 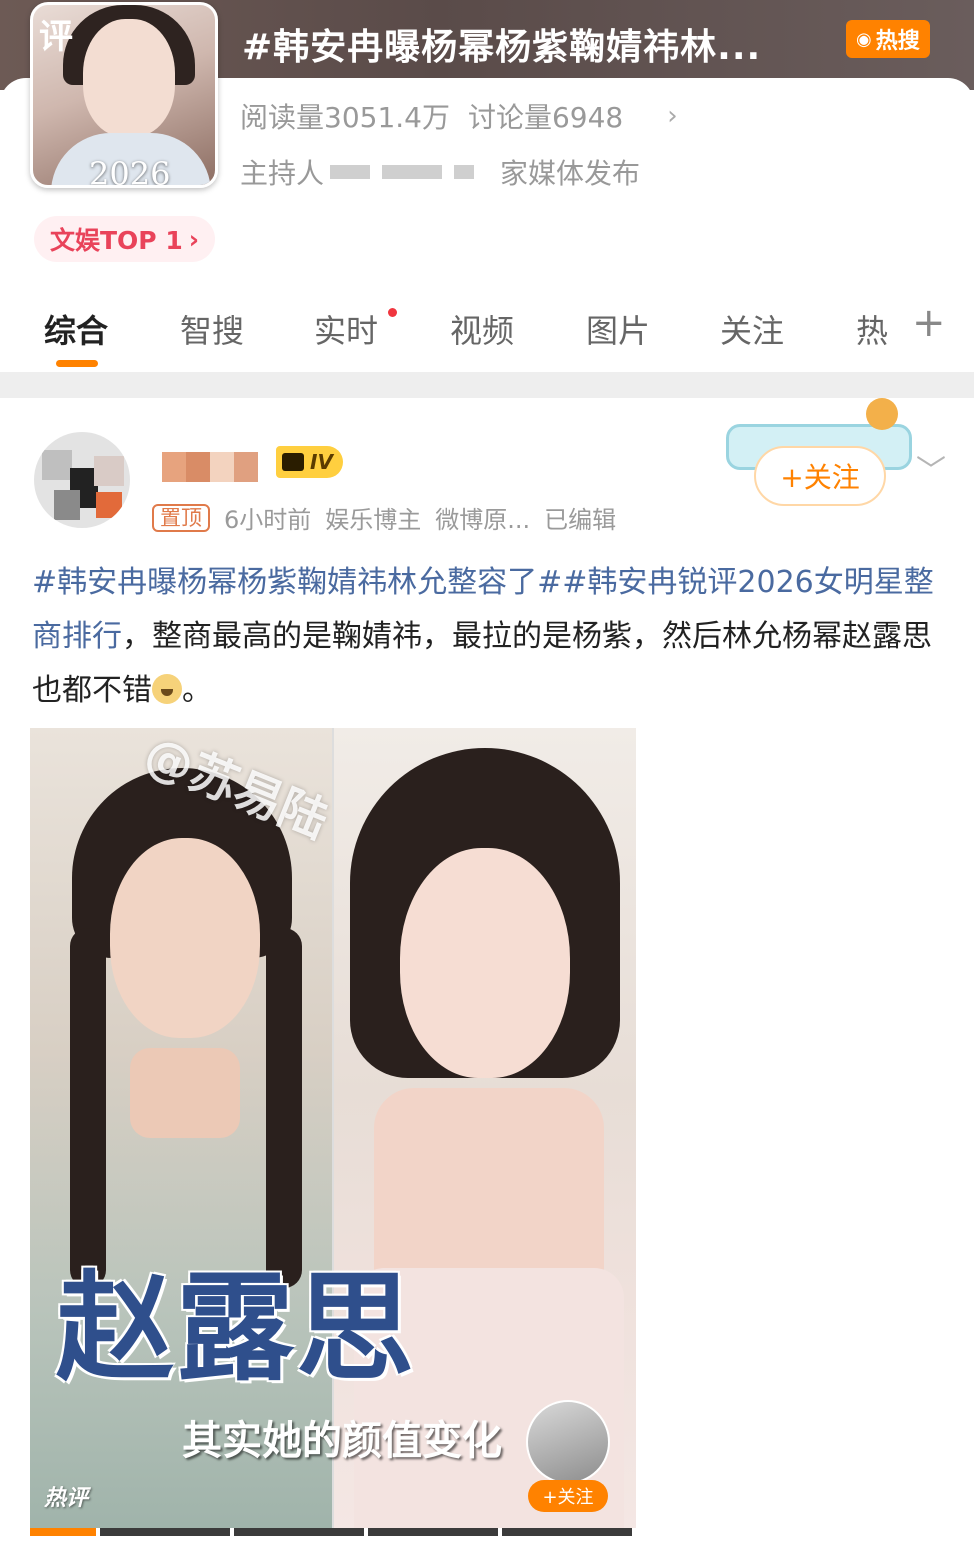 I want to click on left-neck, so click(x=185, y=1093).